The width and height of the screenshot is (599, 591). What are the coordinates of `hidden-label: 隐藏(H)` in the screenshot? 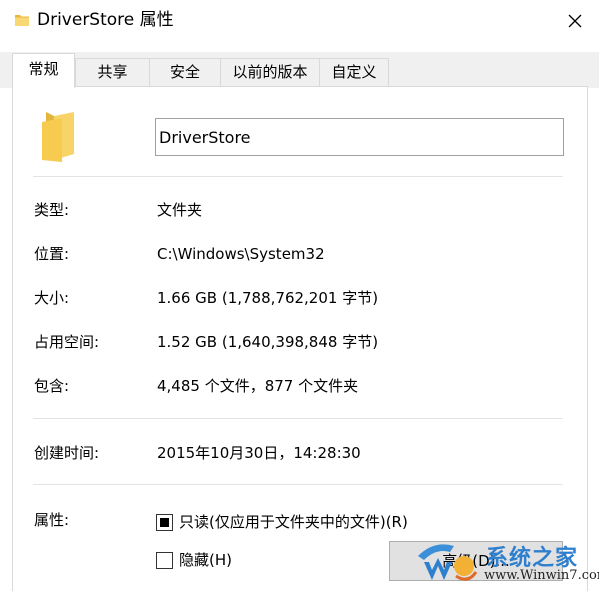 It's located at (205, 560).